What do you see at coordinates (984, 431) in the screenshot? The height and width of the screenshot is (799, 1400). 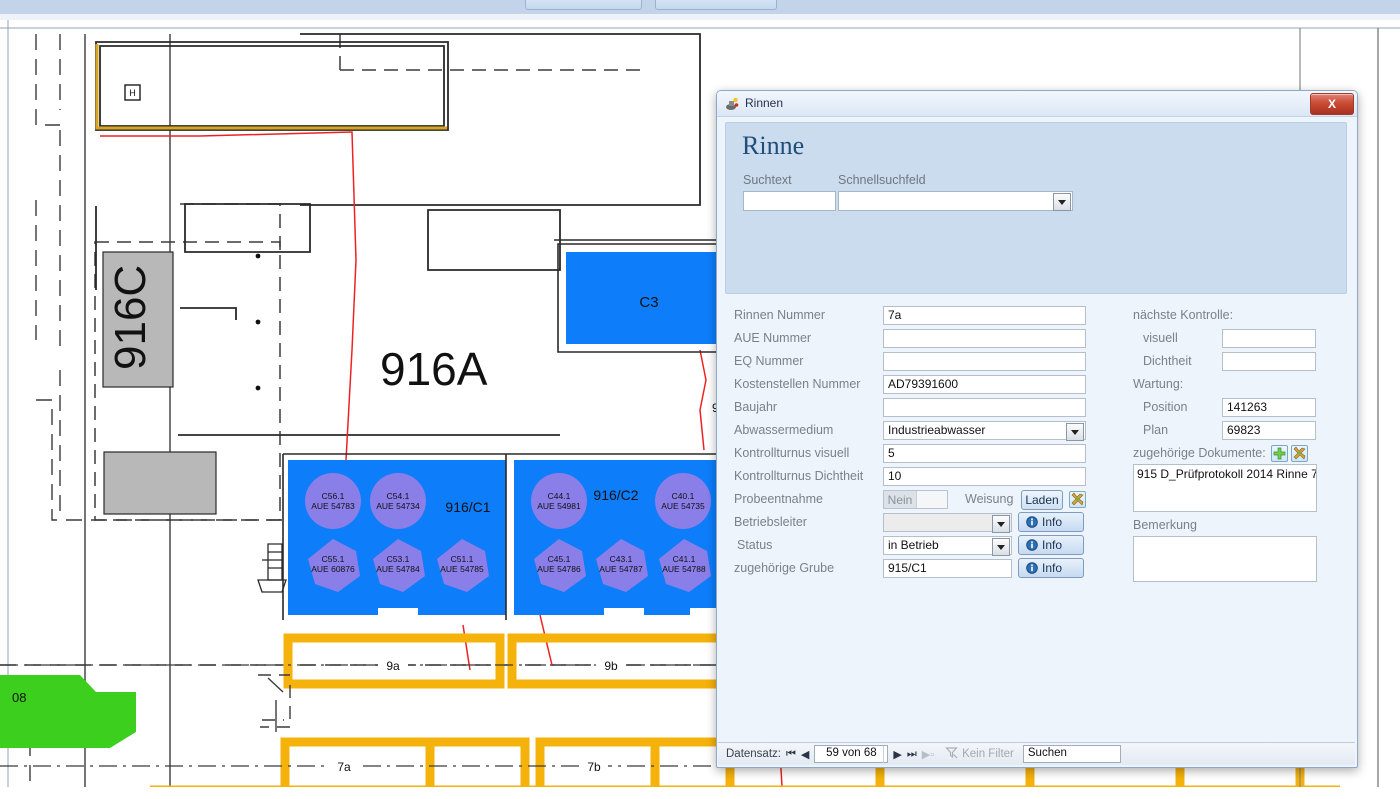 I see `field-abwassermedium-combobox: Industrieabwasser` at bounding box center [984, 431].